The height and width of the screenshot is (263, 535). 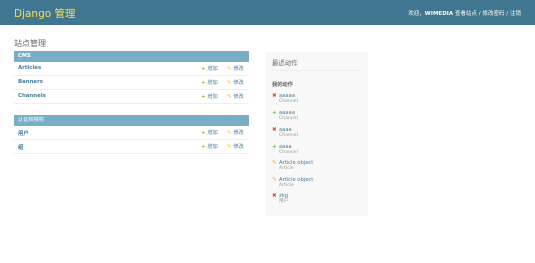 What do you see at coordinates (439, 14) in the screenshot?
I see `username: WIMEDIA` at bounding box center [439, 14].